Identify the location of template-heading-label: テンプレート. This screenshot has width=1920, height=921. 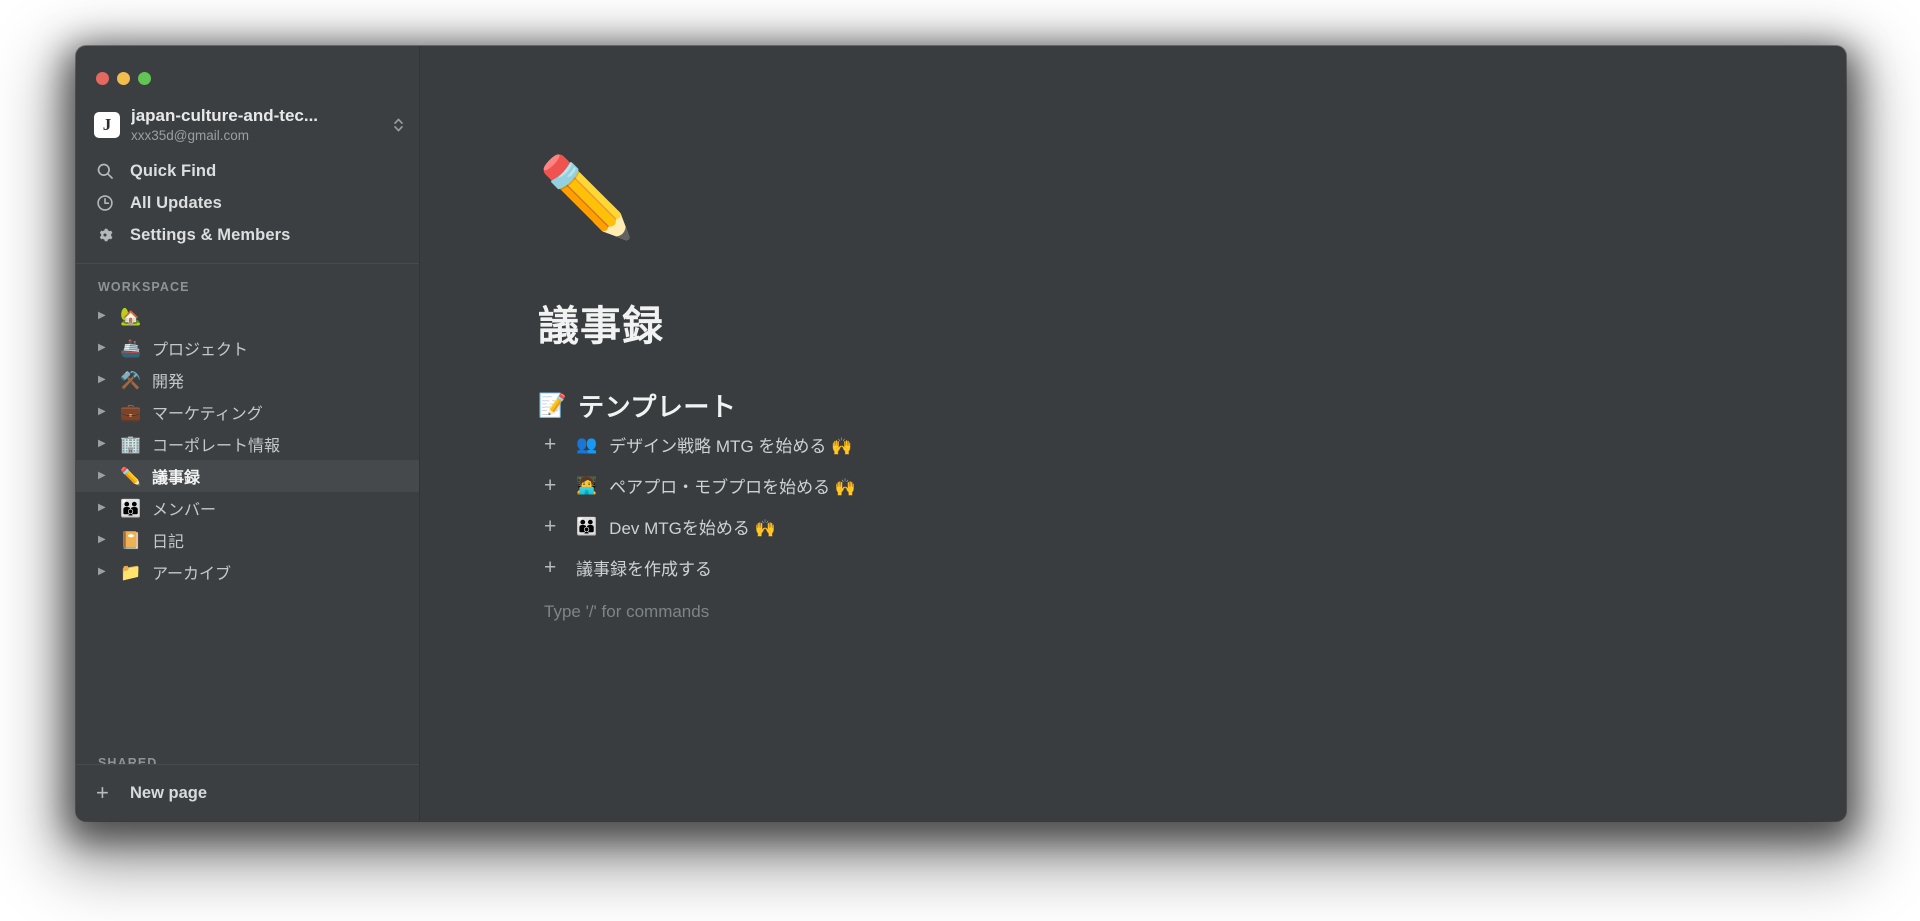
(657, 407).